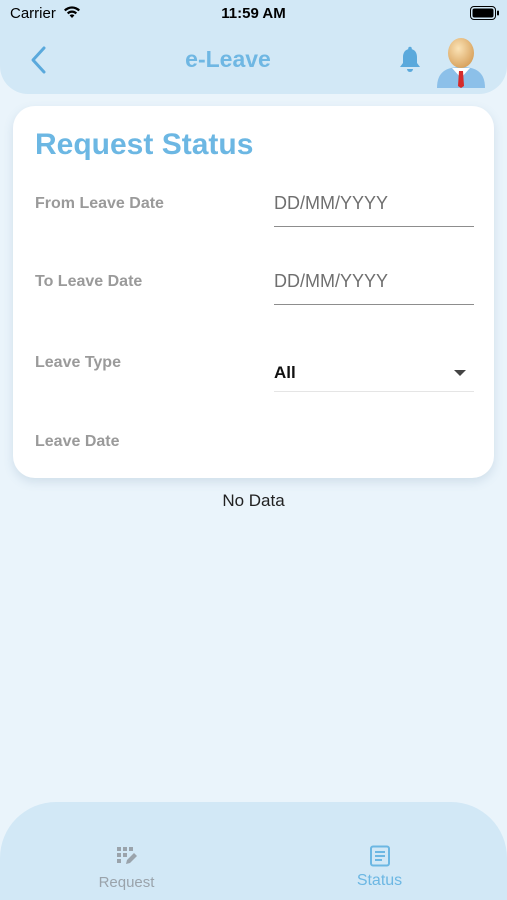  Describe the element at coordinates (374, 282) in the screenshot. I see `to-leave-date-input` at that location.